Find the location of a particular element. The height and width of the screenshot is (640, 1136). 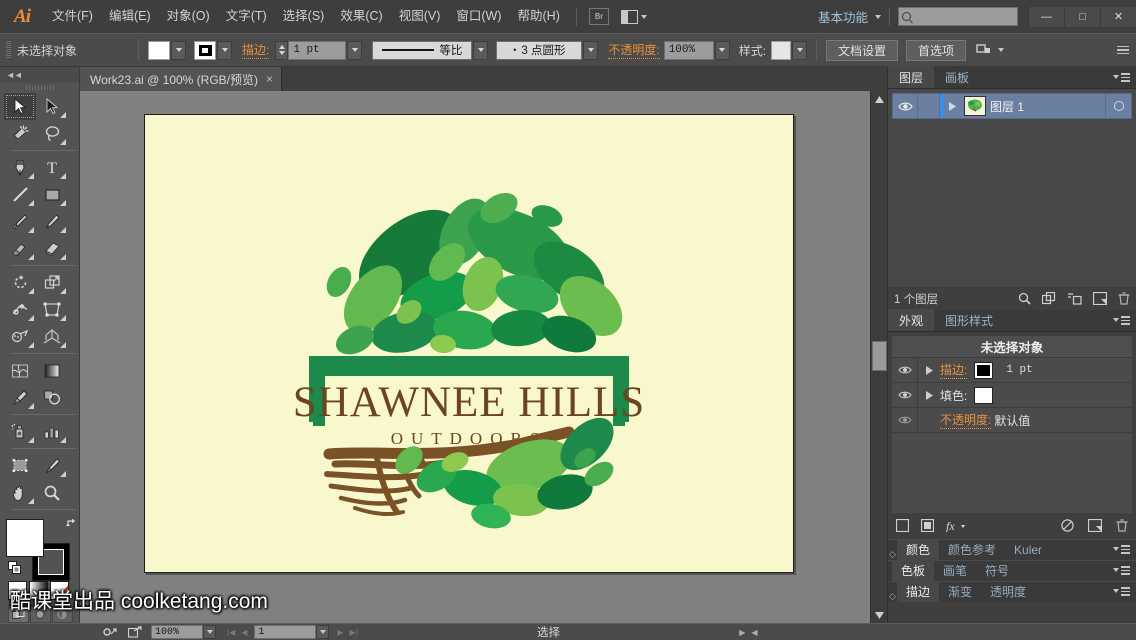

appearance-row-stroke: 描边: 1 pt is located at coordinates (1012, 370).